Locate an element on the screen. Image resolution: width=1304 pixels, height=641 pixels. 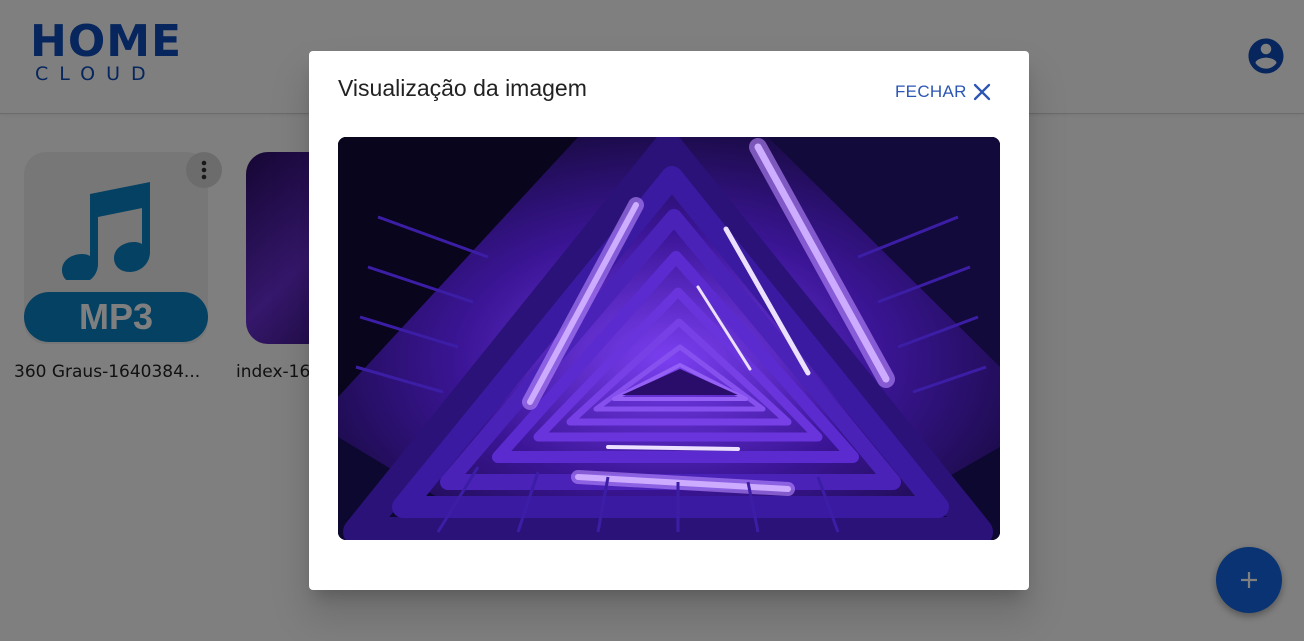
close-button-label: FECHAR is located at coordinates (931, 91).